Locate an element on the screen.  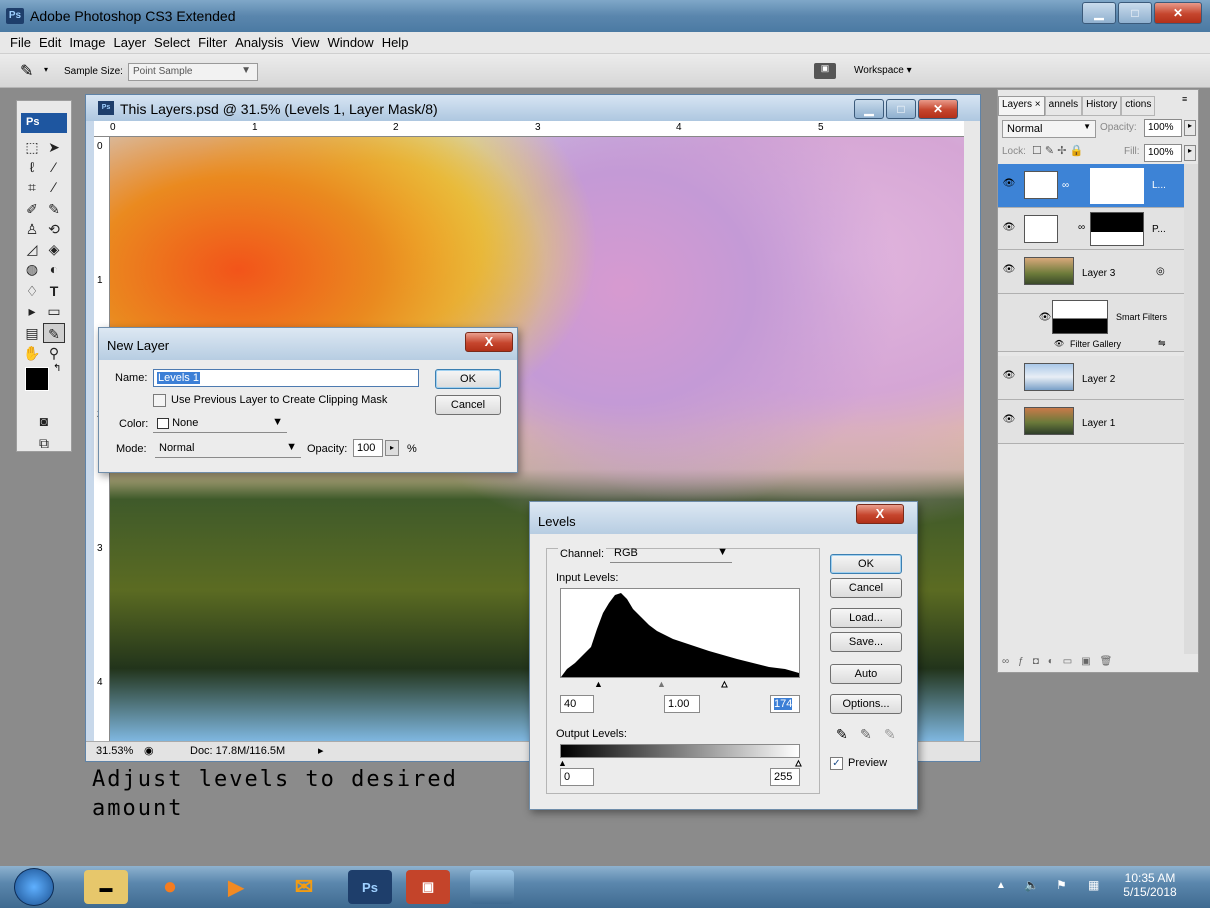
blur-tool-icon: ◍ is located at coordinates (32, 269).